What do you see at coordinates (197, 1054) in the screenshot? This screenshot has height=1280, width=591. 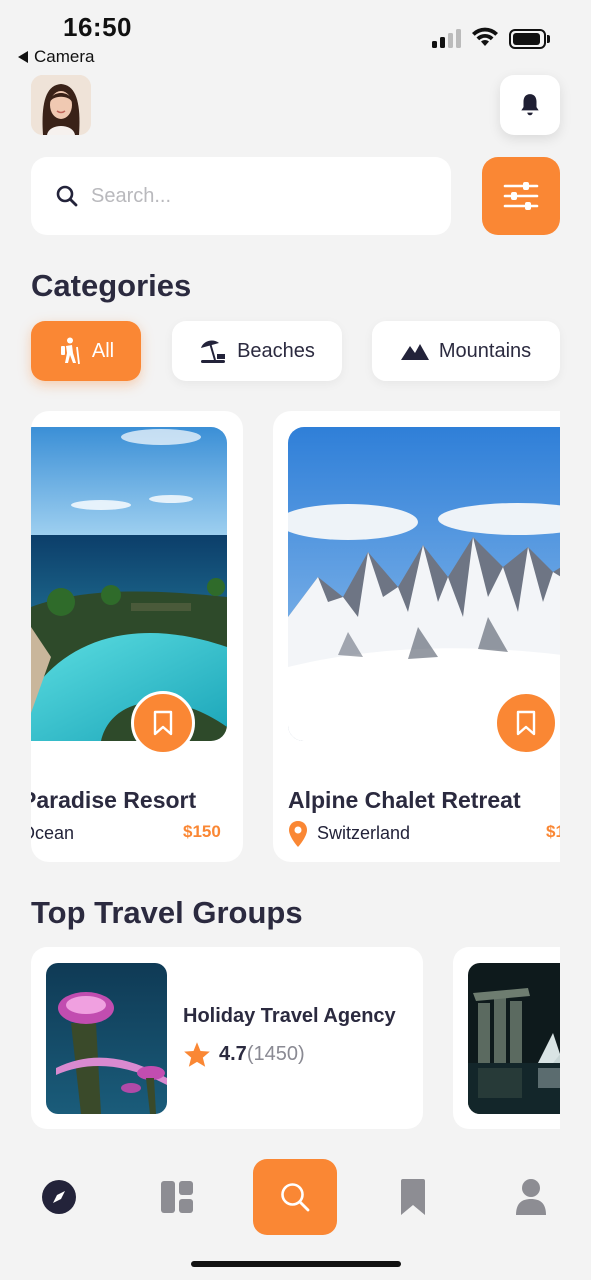 I see `star-icon` at bounding box center [197, 1054].